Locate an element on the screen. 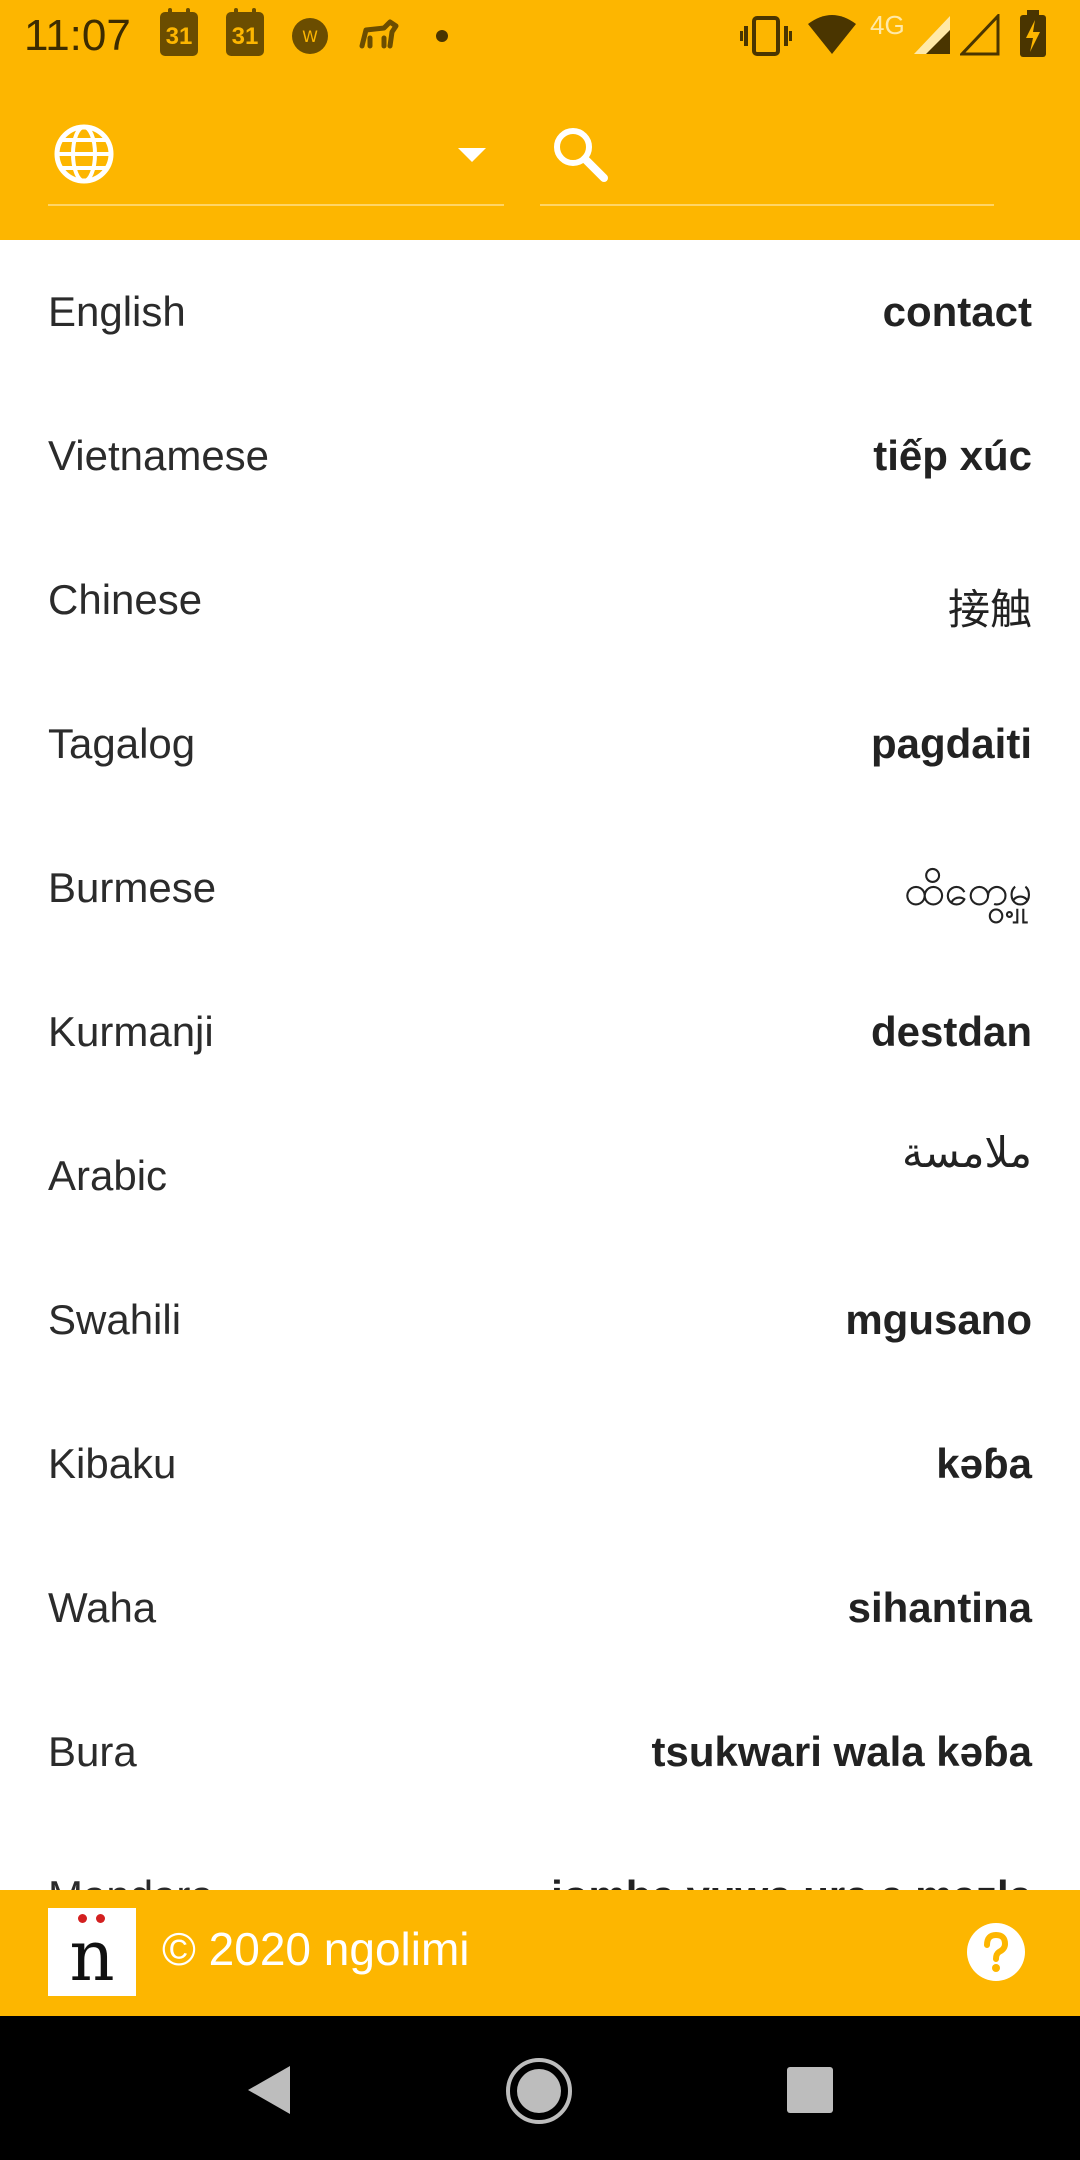 This screenshot has height=2160, width=1080. language-name: Arabic is located at coordinates (108, 1175).